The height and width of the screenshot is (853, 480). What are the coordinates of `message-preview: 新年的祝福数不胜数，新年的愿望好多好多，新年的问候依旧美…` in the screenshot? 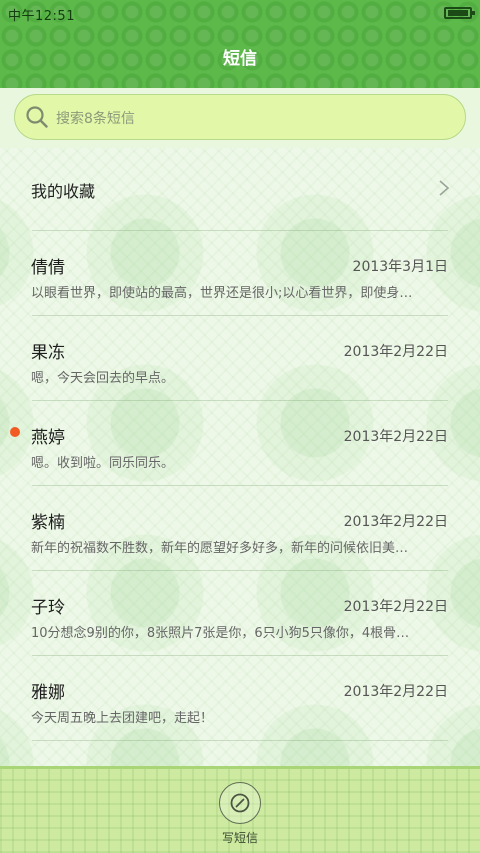 It's located at (220, 548).